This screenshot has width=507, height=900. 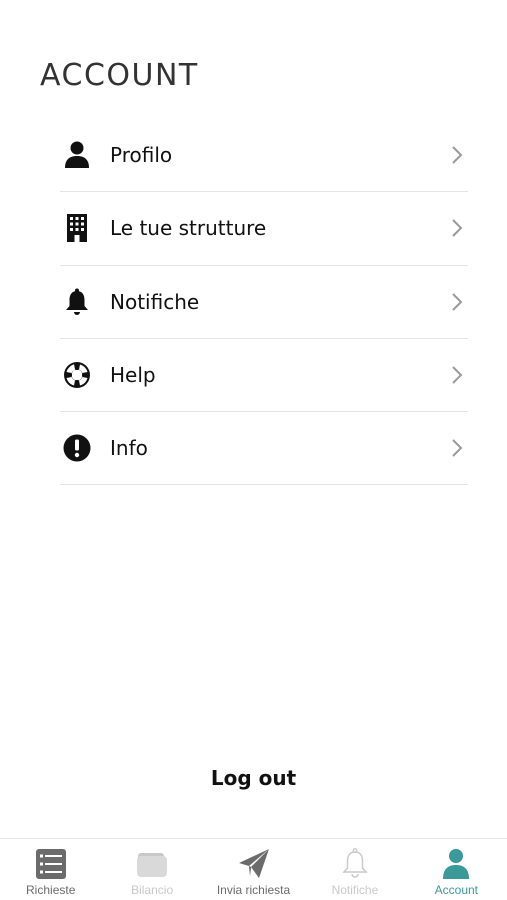 What do you see at coordinates (264, 156) in the screenshot?
I see `menu-item-profilo: Profilo` at bounding box center [264, 156].